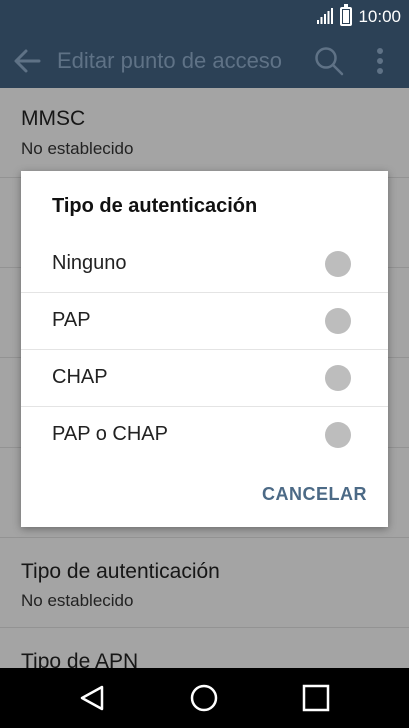 This screenshot has height=728, width=409. I want to click on option-chap: CHAP, so click(204, 378).